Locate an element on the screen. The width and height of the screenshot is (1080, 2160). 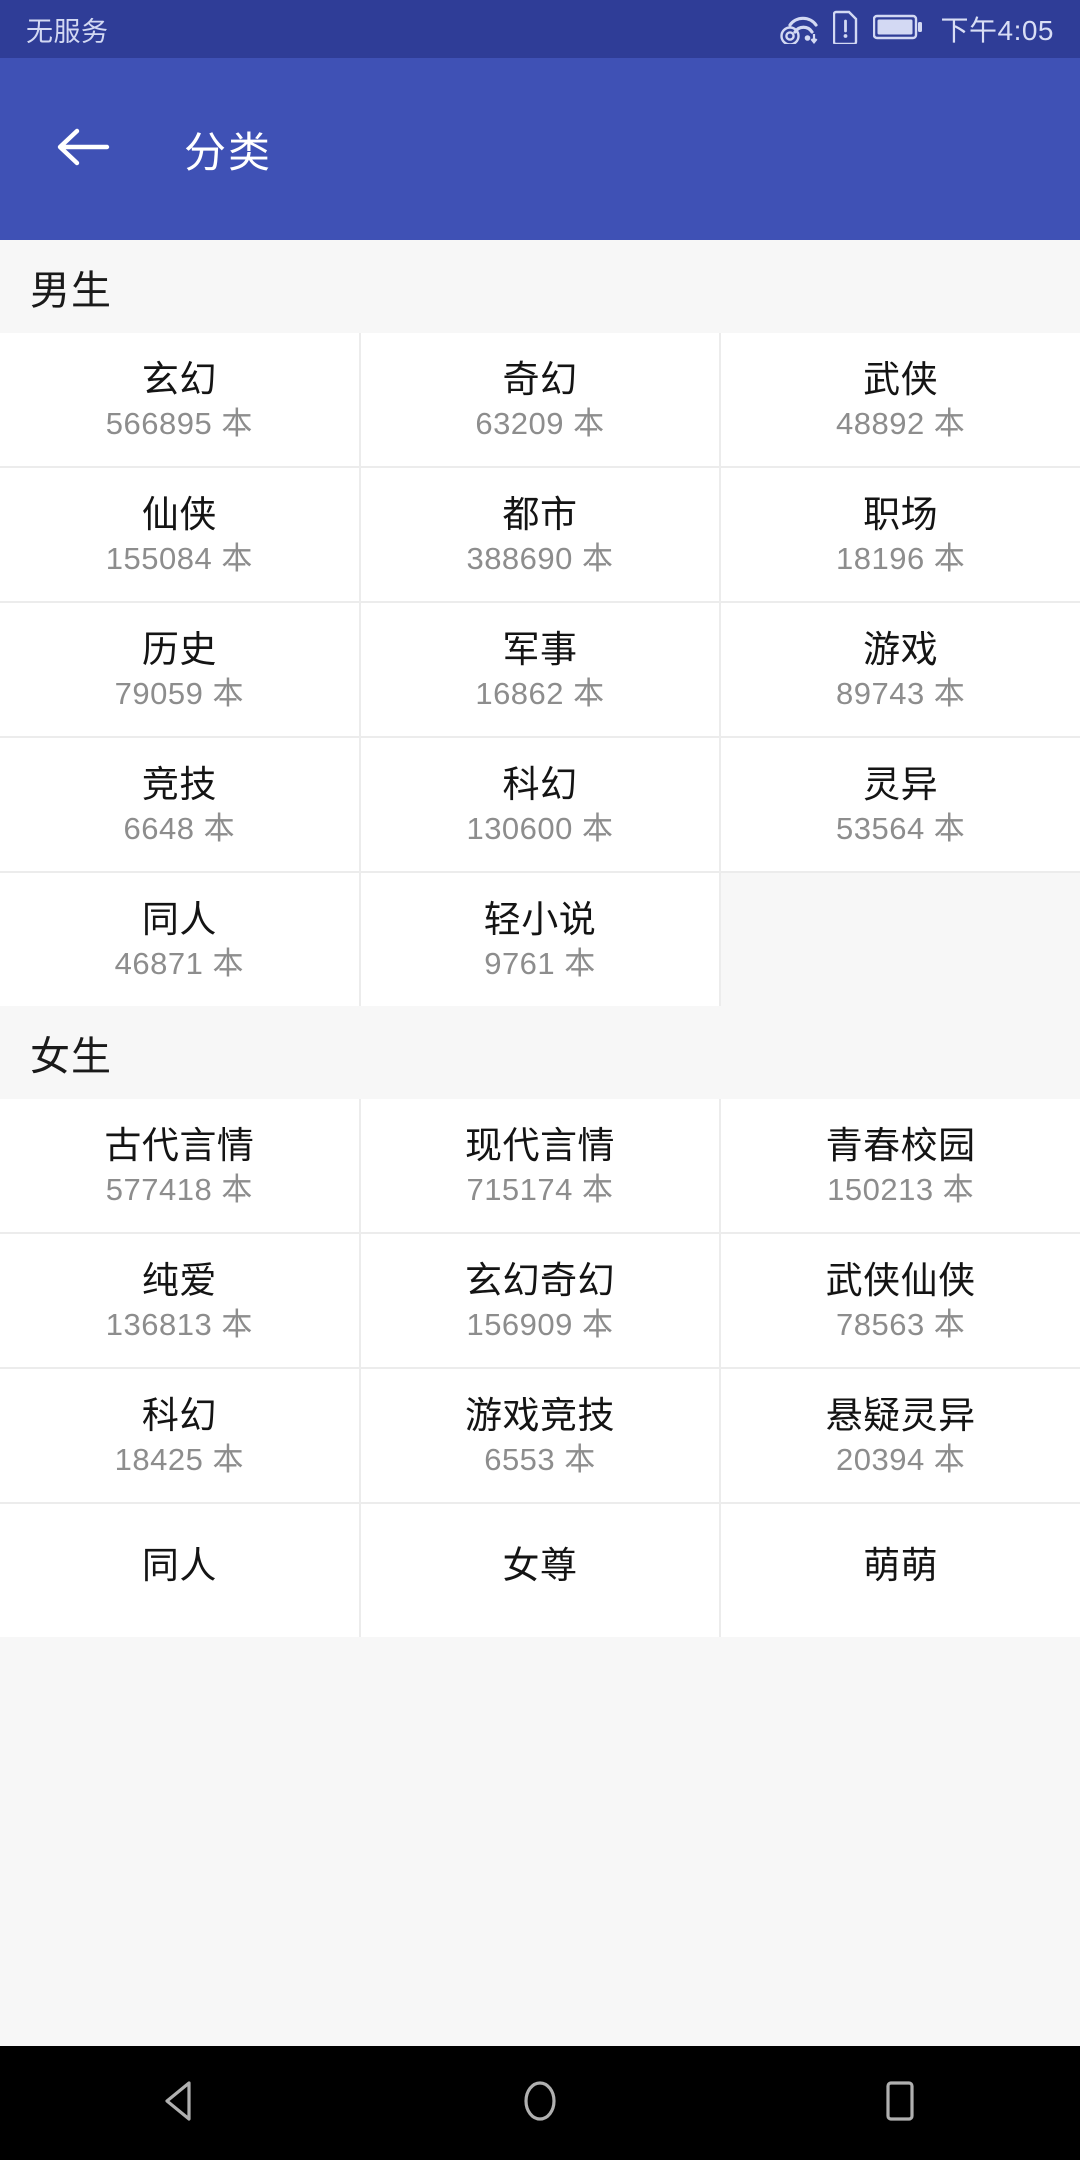
android-nav-bar is located at coordinates (540, 2103).